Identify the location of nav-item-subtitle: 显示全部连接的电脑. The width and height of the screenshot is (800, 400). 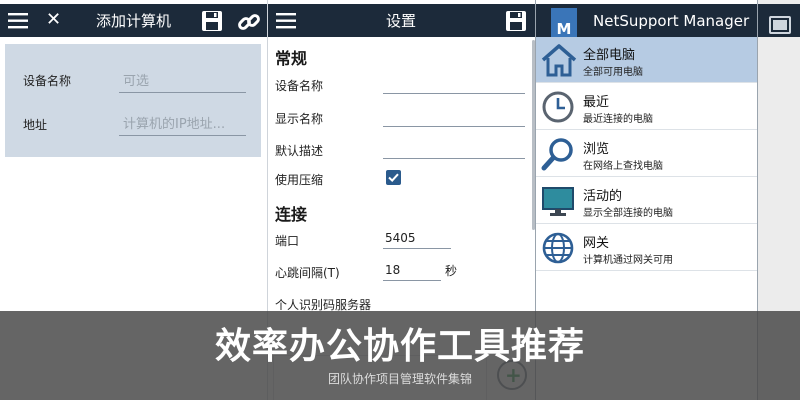
(628, 213).